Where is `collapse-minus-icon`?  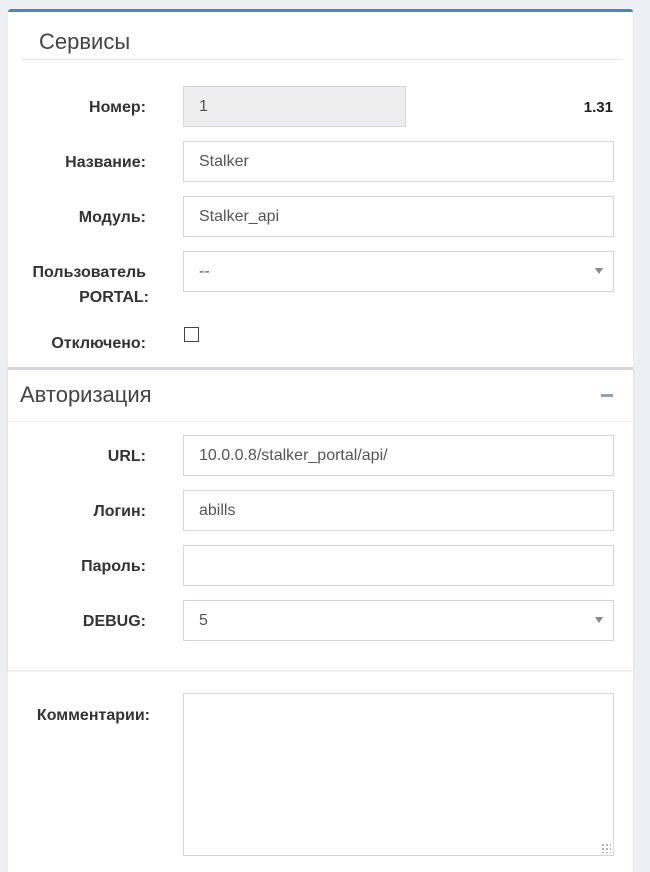 collapse-minus-icon is located at coordinates (607, 395).